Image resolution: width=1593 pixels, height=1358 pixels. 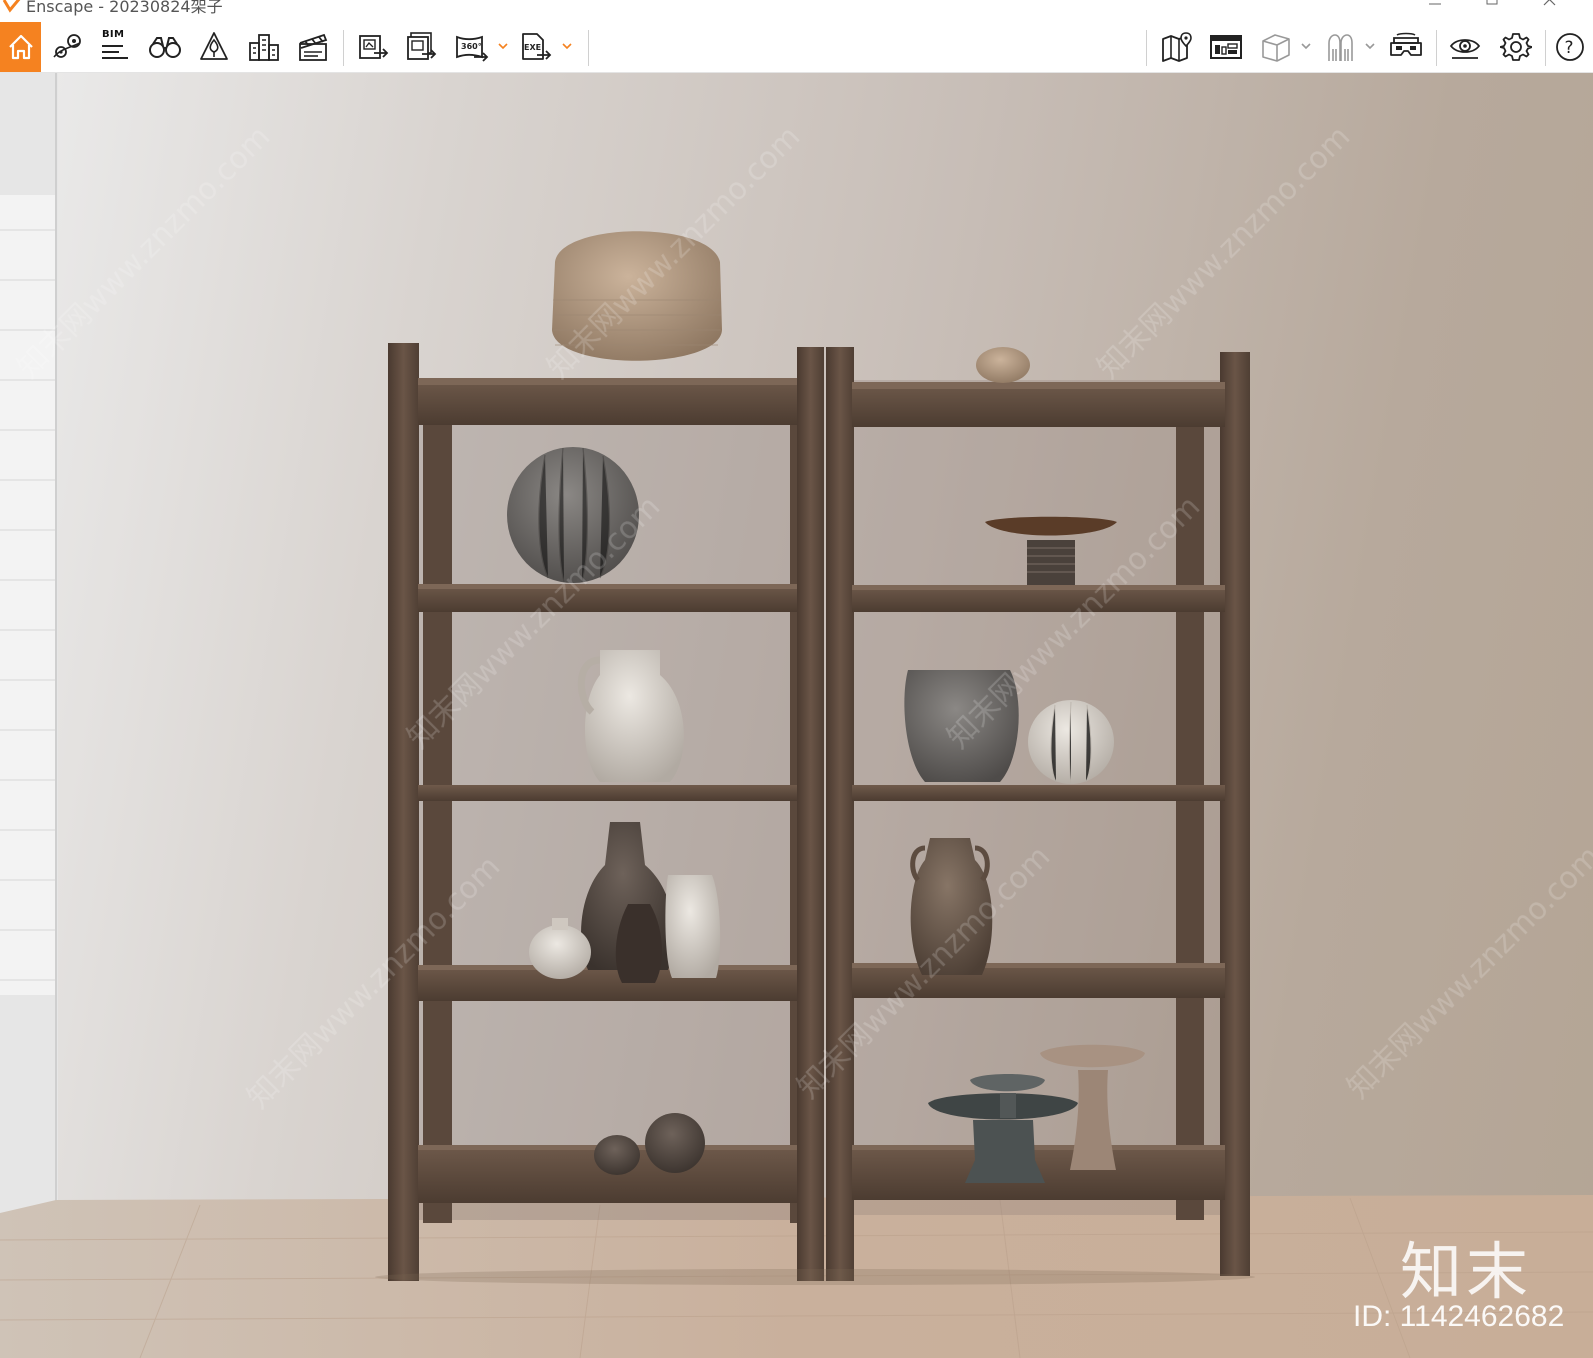 I want to click on asset-tree-icon, so click(x=214, y=46).